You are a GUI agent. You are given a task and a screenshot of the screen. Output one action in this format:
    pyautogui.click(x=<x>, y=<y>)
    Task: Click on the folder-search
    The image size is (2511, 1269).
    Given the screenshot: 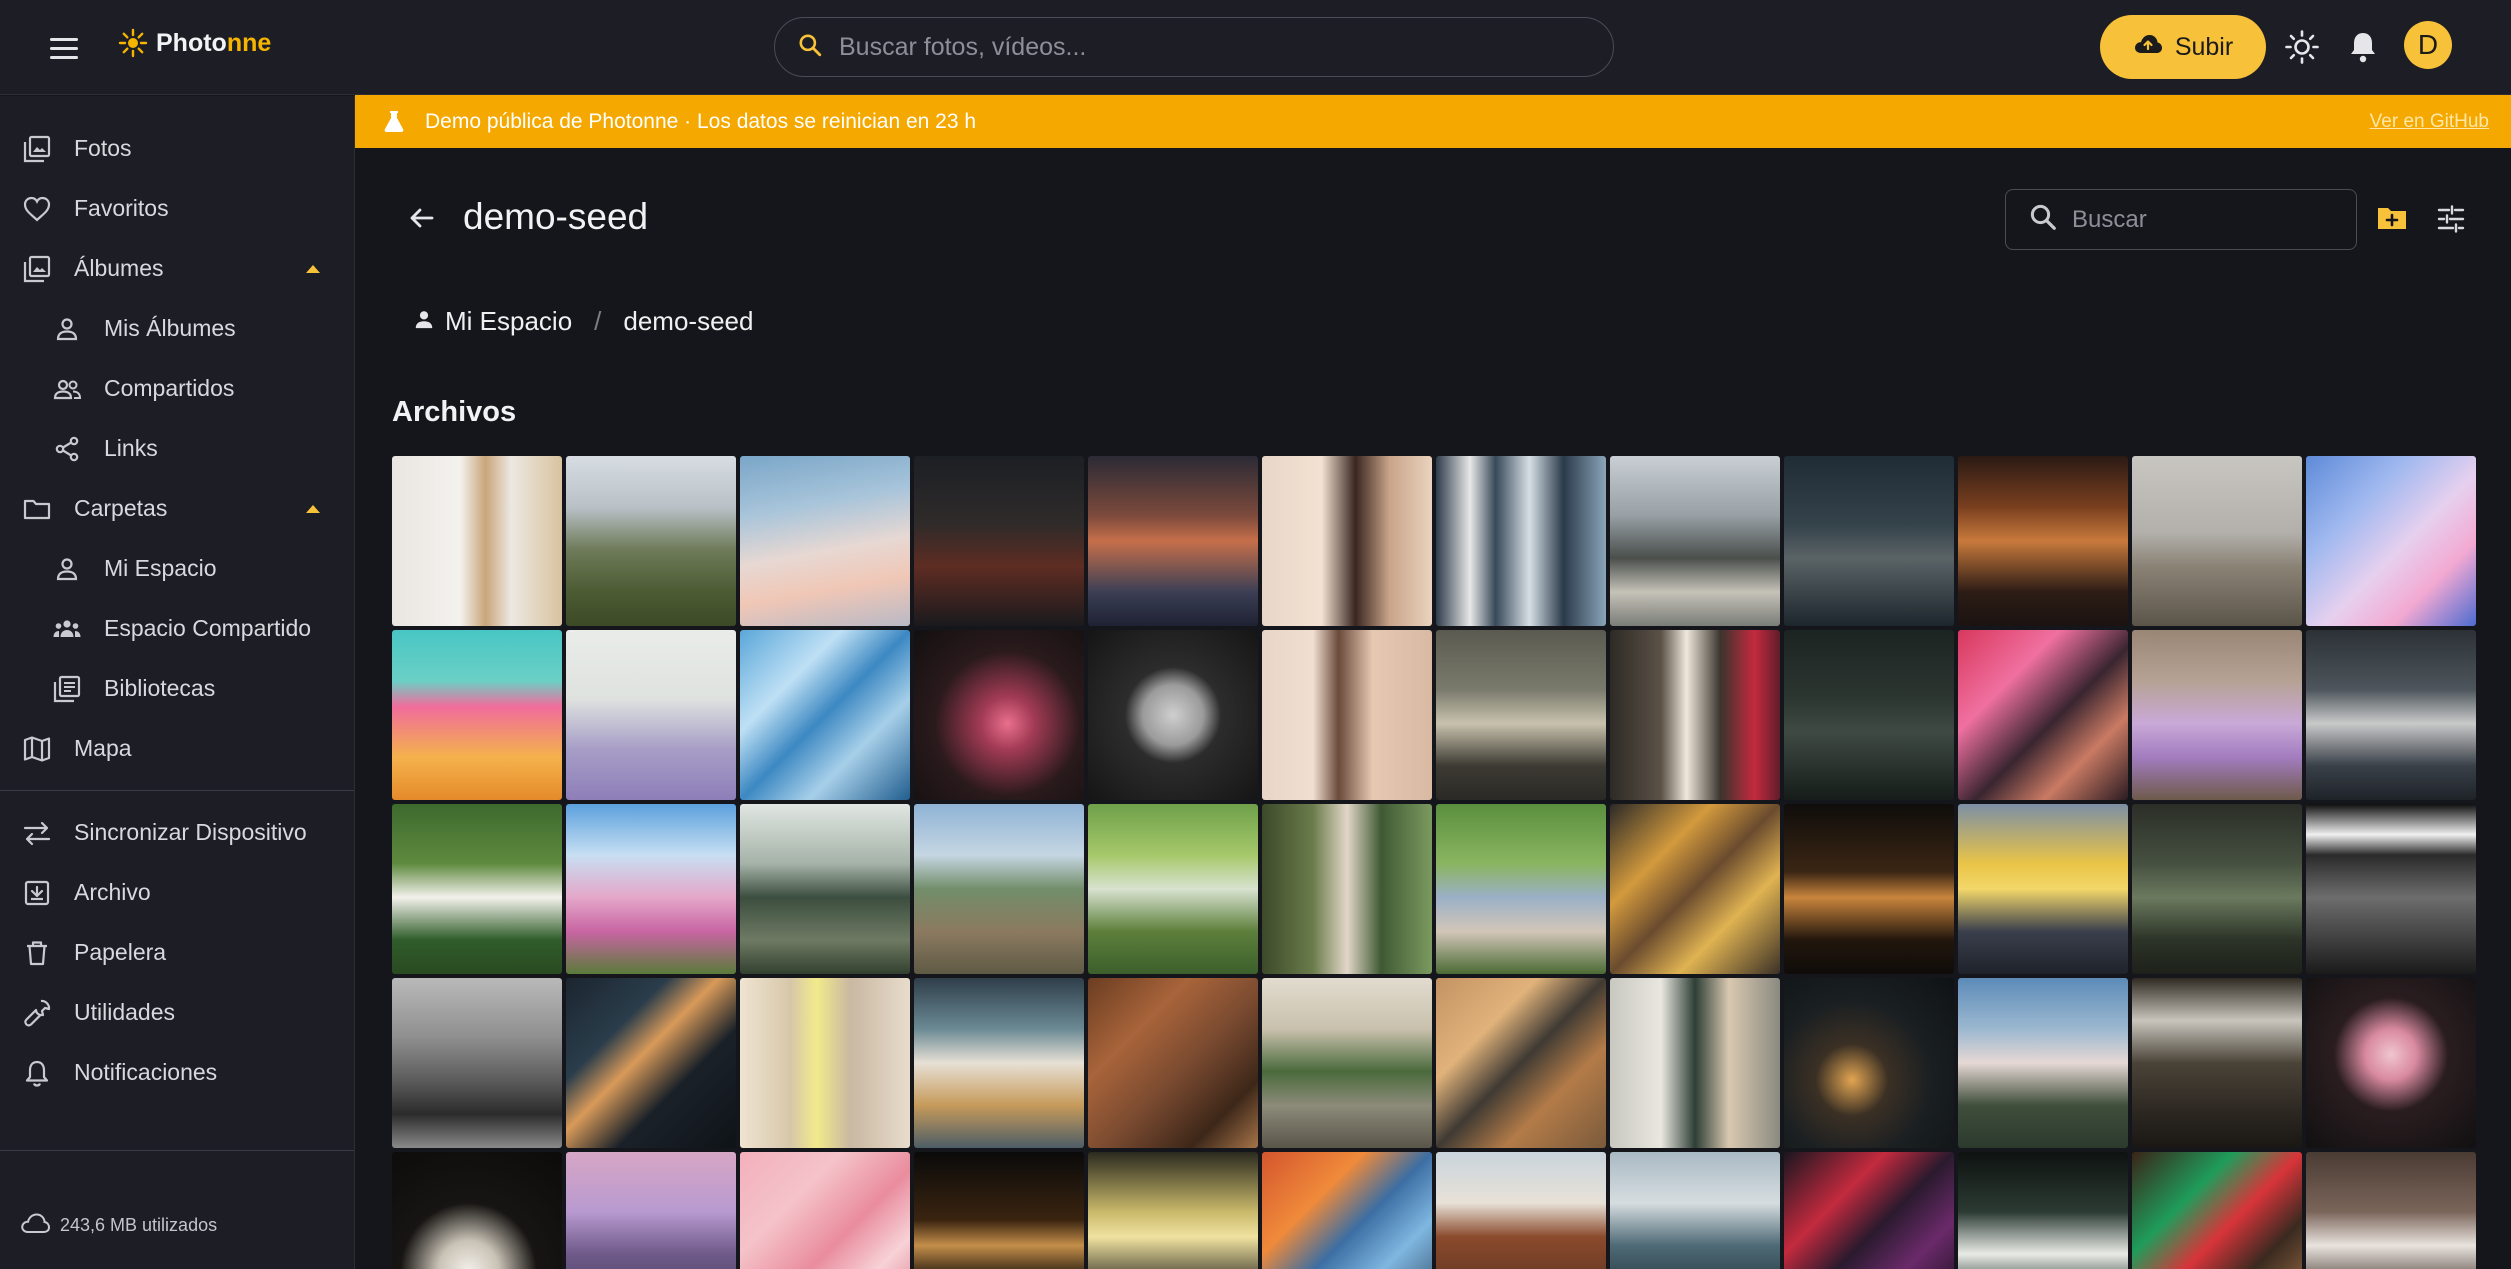 What is the action you would take?
    pyautogui.click(x=2181, y=219)
    